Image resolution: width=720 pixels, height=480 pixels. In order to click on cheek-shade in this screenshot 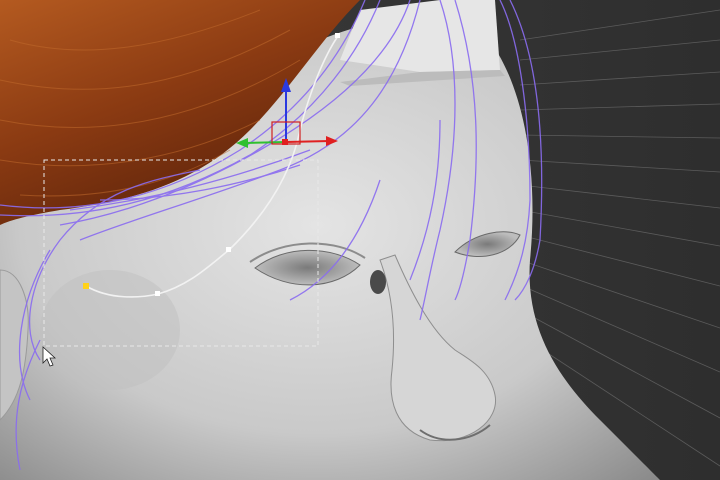, I will do `click(110, 330)`.